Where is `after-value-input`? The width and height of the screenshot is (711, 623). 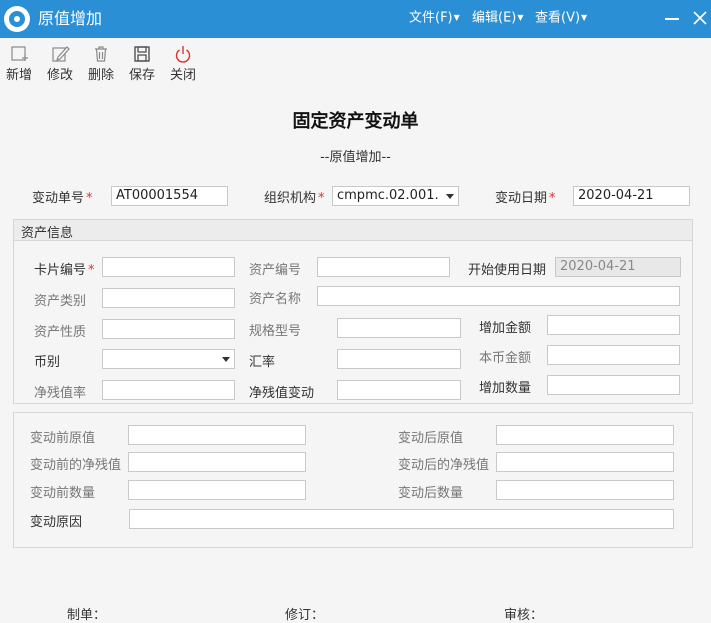
after-value-input is located at coordinates (585, 435).